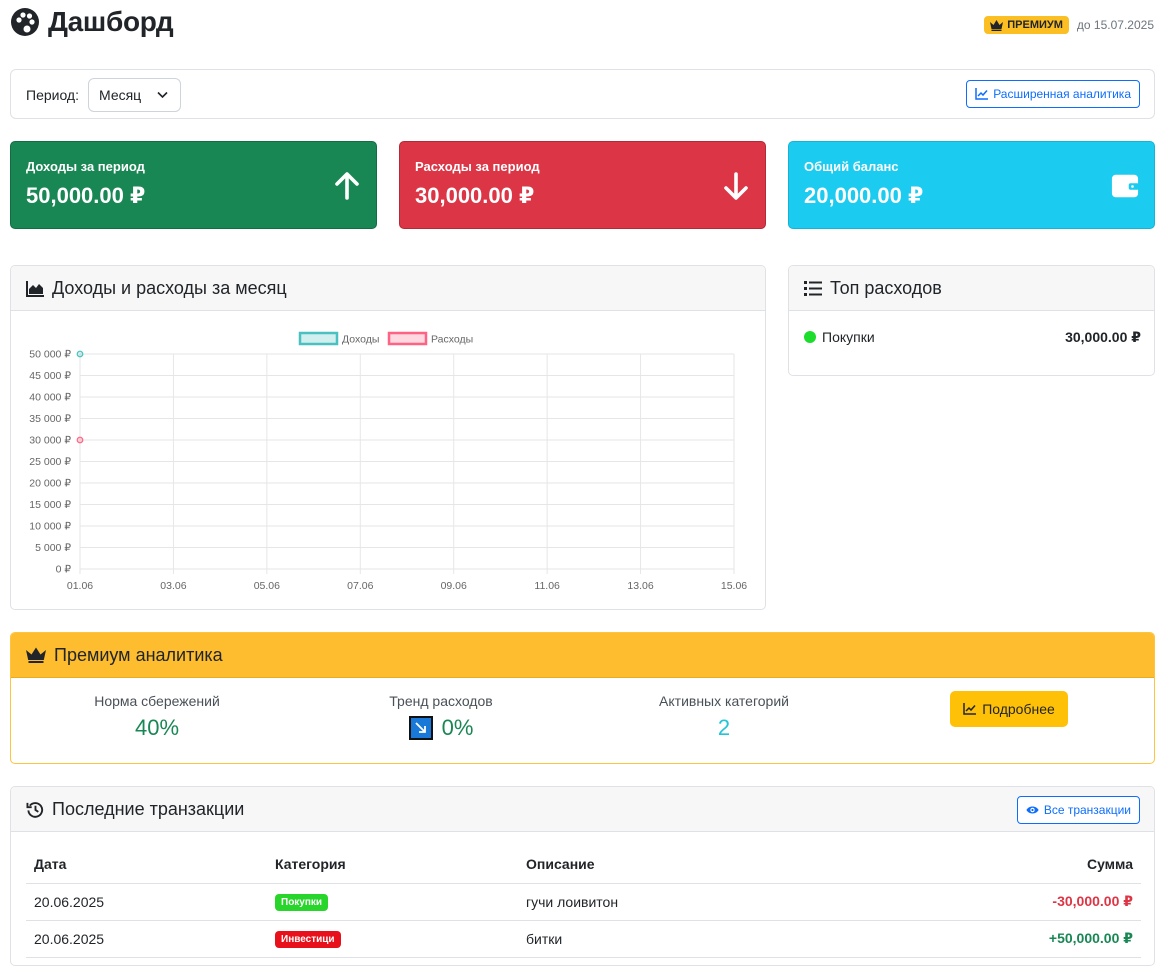 This screenshot has width=1160, height=966. Describe the element at coordinates (734, 586) in the screenshot. I see `x-tick-label: 15.06` at that location.